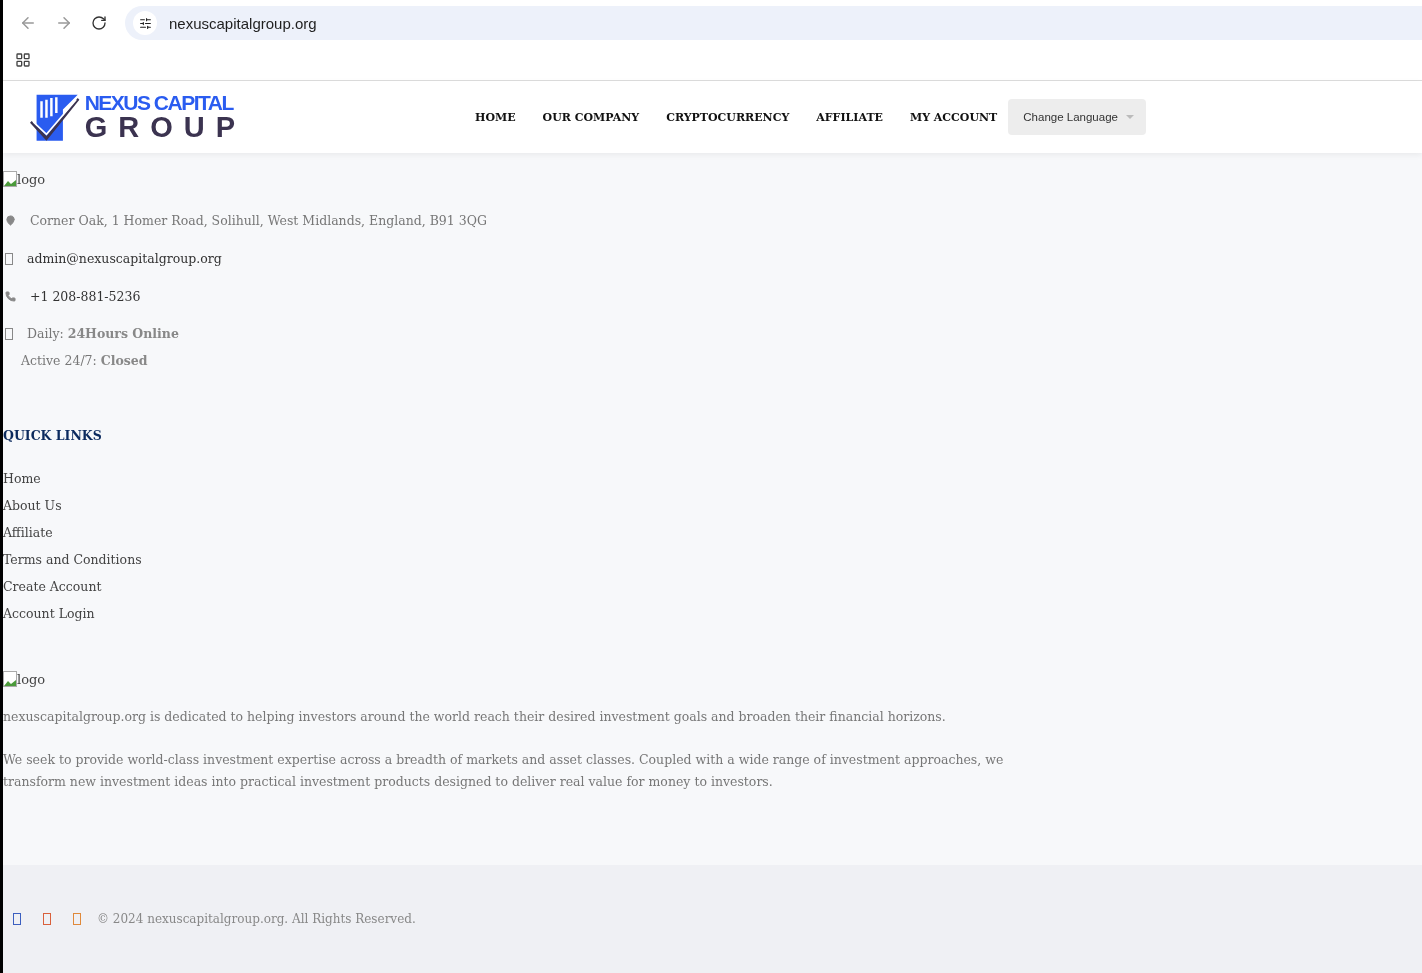 Image resolution: width=1422 pixels, height=973 pixels. Describe the element at coordinates (124, 258) in the screenshot. I see `email-text: admin@nexuscapitalgroup.org` at that location.